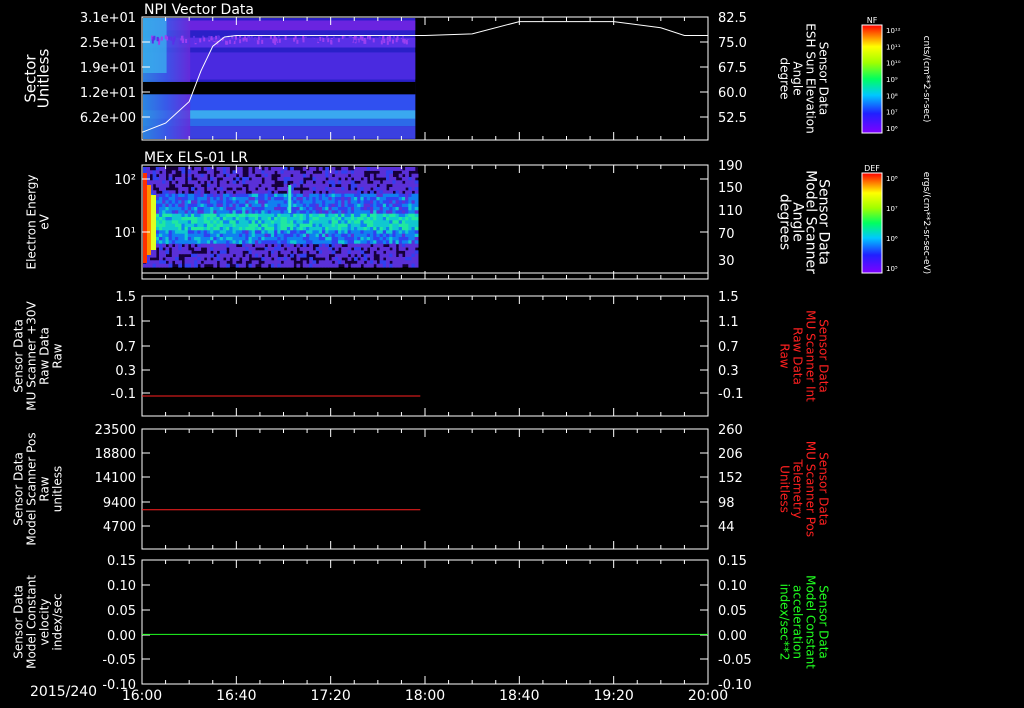 The width and height of the screenshot is (1024, 708). I want to click on y-left-tick-label: 1.1, so click(125, 322).